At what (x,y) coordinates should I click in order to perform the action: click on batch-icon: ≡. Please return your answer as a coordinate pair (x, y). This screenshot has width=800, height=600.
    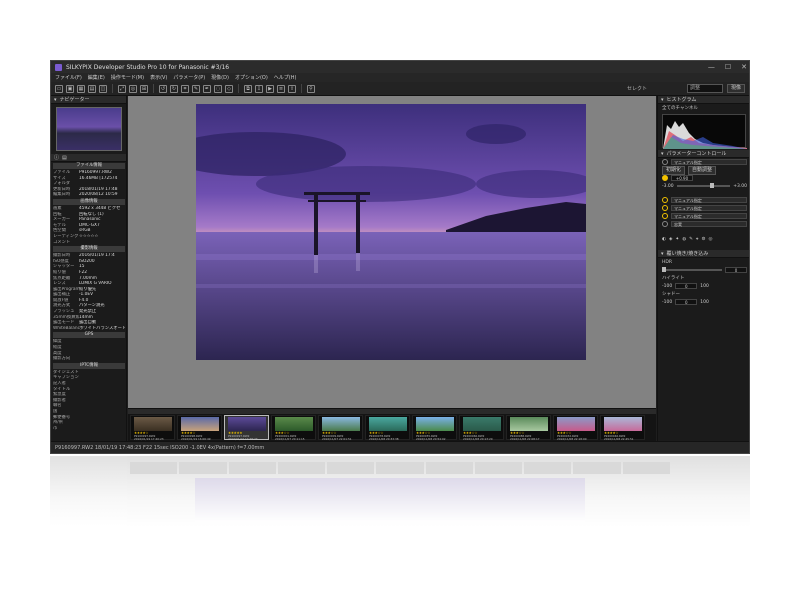
    Looking at the image, I should click on (281, 88).